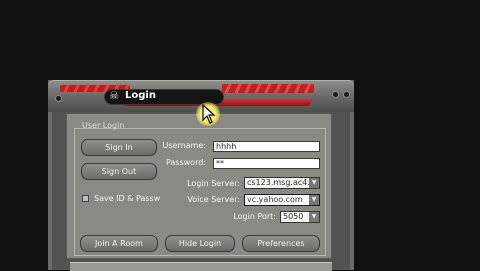  I want to click on sign-in-button: Sign In, so click(119, 147).